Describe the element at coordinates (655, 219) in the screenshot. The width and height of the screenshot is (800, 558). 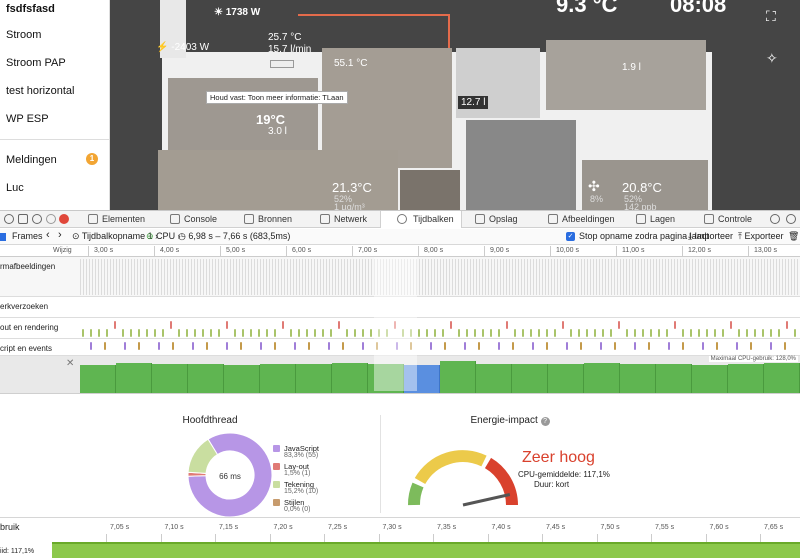
I see `tab-lagen: Lagen` at that location.